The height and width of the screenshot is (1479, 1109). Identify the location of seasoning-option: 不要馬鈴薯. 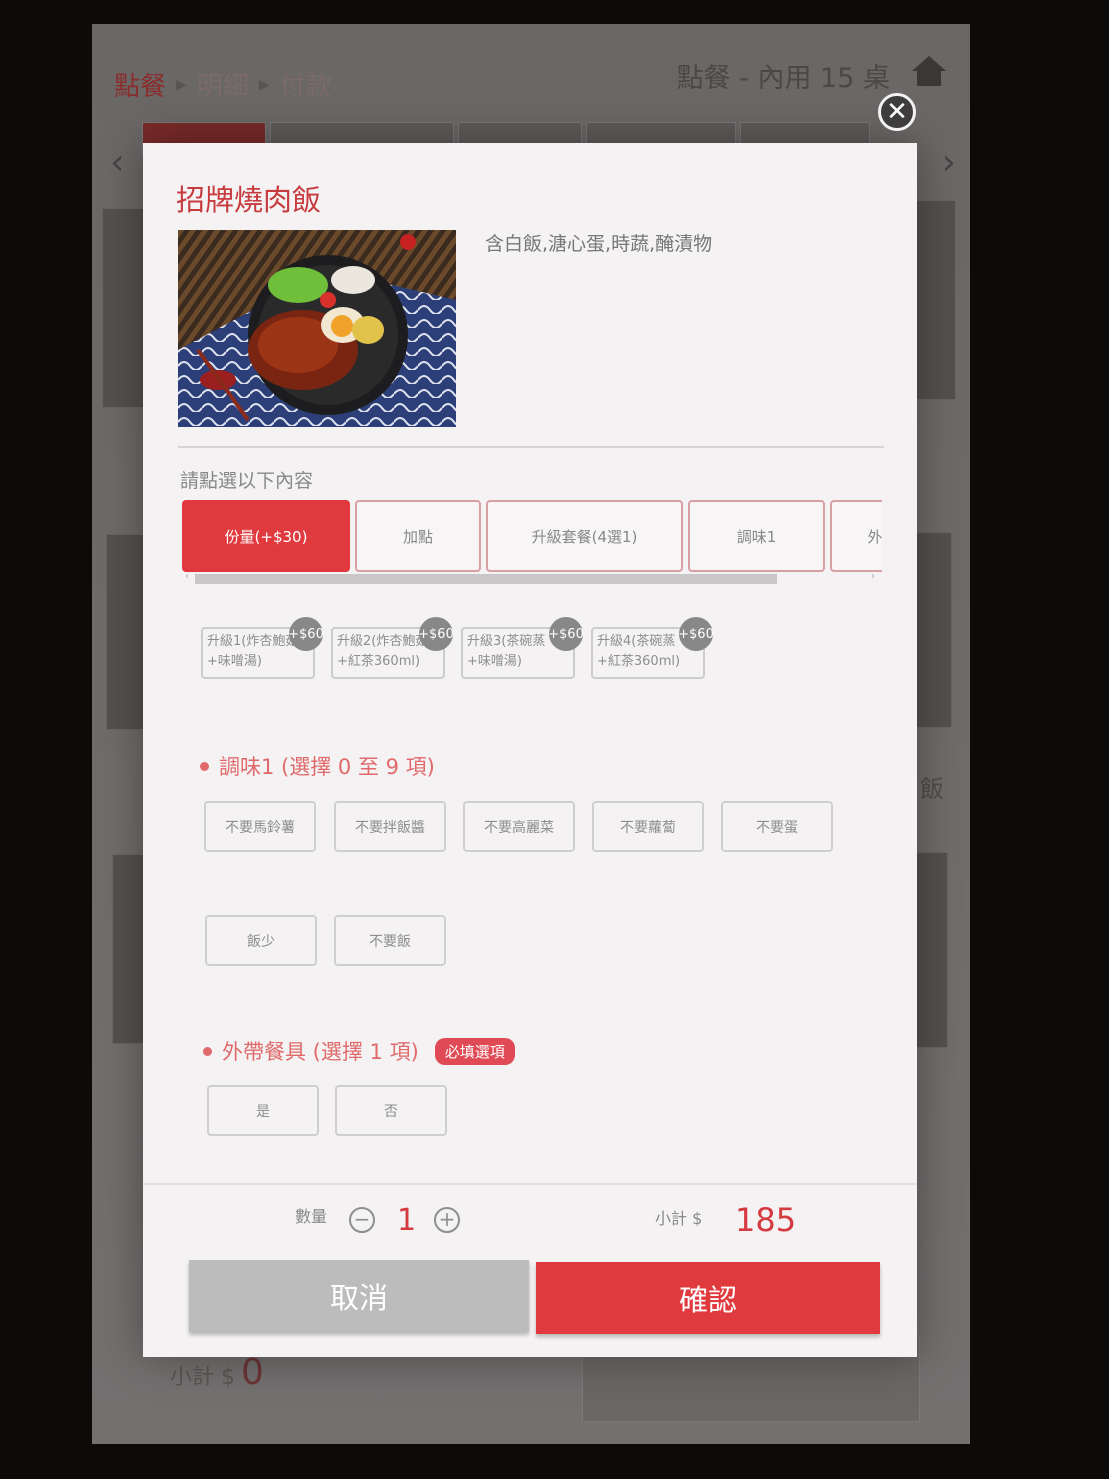
(260, 826).